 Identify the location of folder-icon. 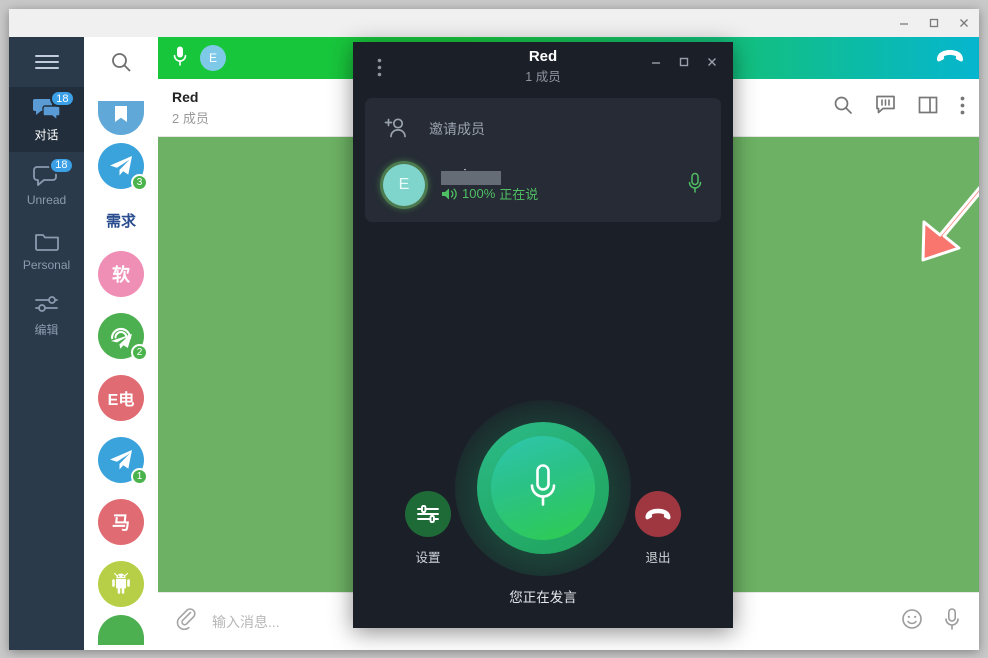
(47, 241).